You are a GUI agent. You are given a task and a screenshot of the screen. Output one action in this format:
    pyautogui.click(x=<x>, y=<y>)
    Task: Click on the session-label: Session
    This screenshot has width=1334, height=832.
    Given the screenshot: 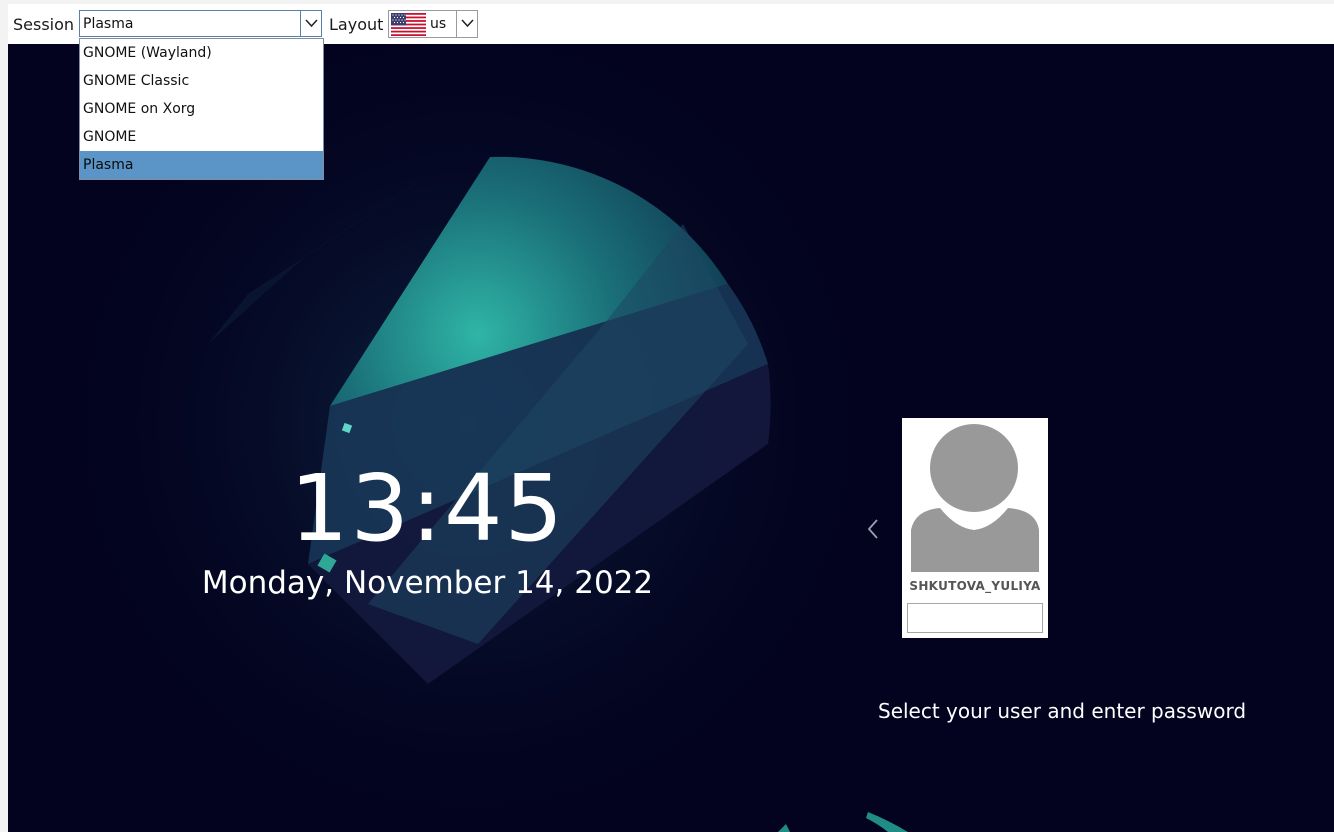 What is the action you would take?
    pyautogui.click(x=44, y=24)
    